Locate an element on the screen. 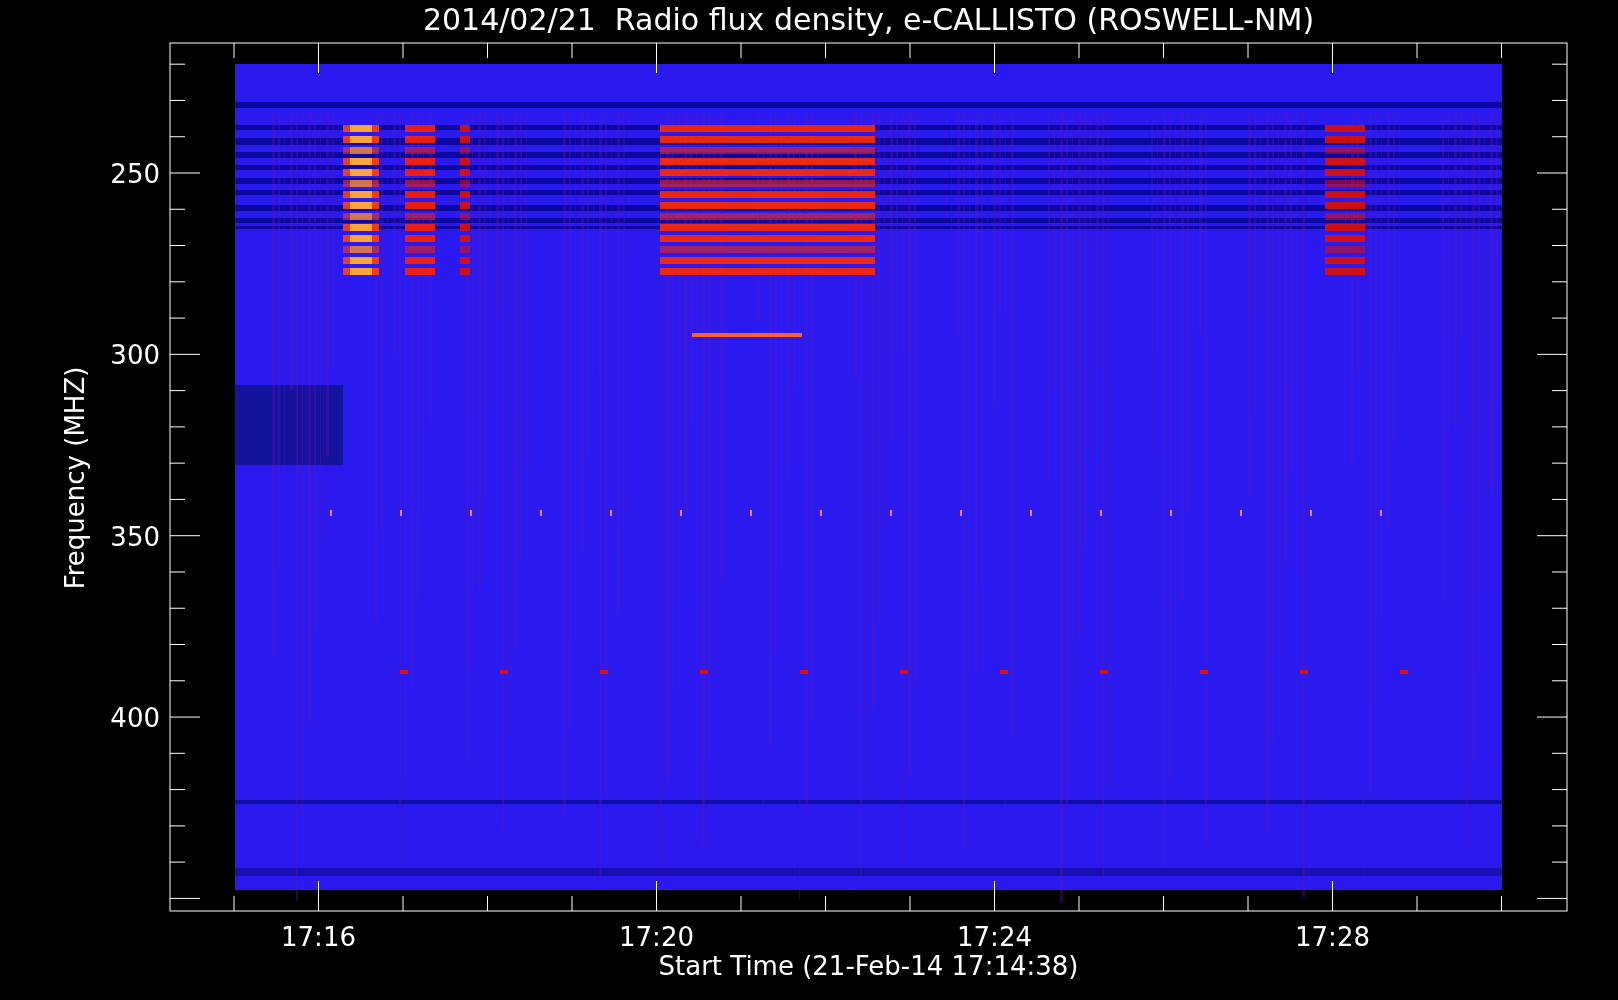 The image size is (1618, 1000). y-tick-label: 400 is located at coordinates (135, 718).